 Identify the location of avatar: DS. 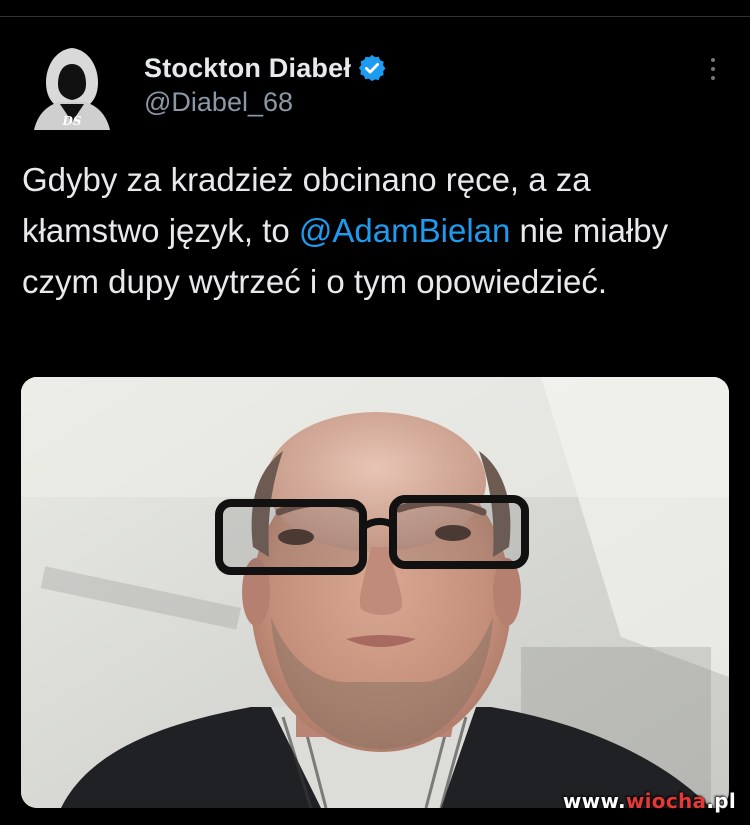
(72, 86).